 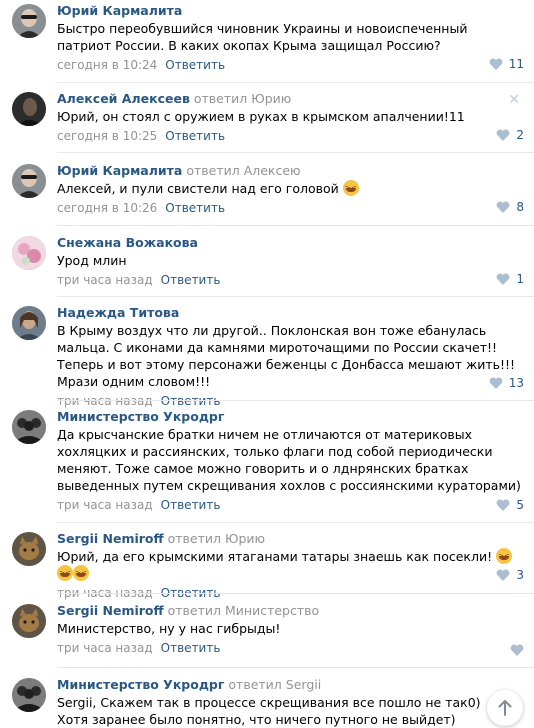 What do you see at coordinates (272, 610) in the screenshot?
I see `reply-to-name: Министерство` at bounding box center [272, 610].